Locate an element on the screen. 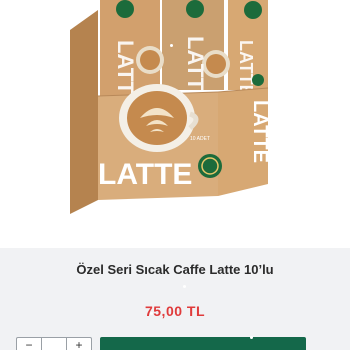 The width and height of the screenshot is (350, 350). count-label: 10 ADET is located at coordinates (200, 139).